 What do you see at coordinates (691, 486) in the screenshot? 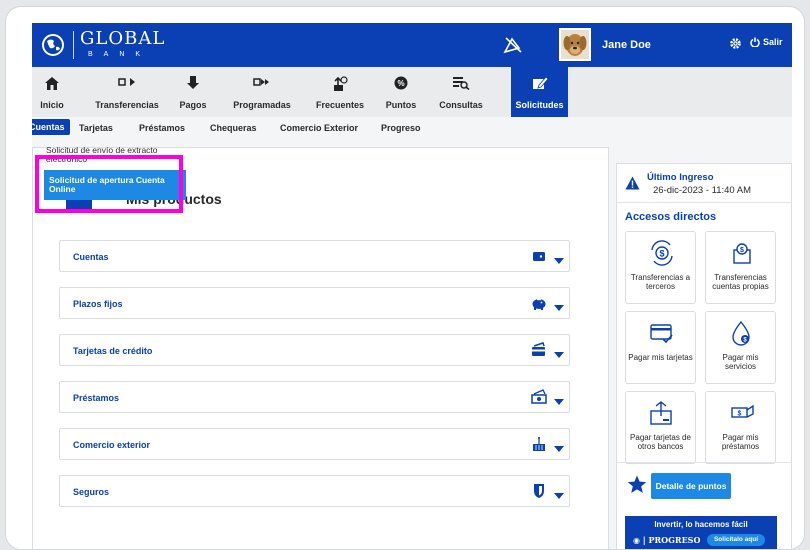
I see `points-detail-button: Detalle de puntos` at bounding box center [691, 486].